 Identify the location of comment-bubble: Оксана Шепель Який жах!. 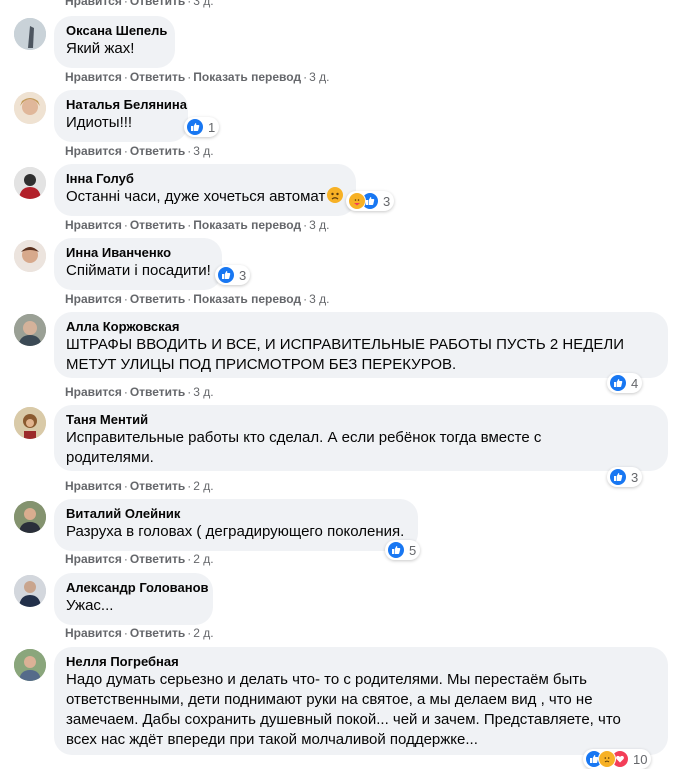
(114, 42).